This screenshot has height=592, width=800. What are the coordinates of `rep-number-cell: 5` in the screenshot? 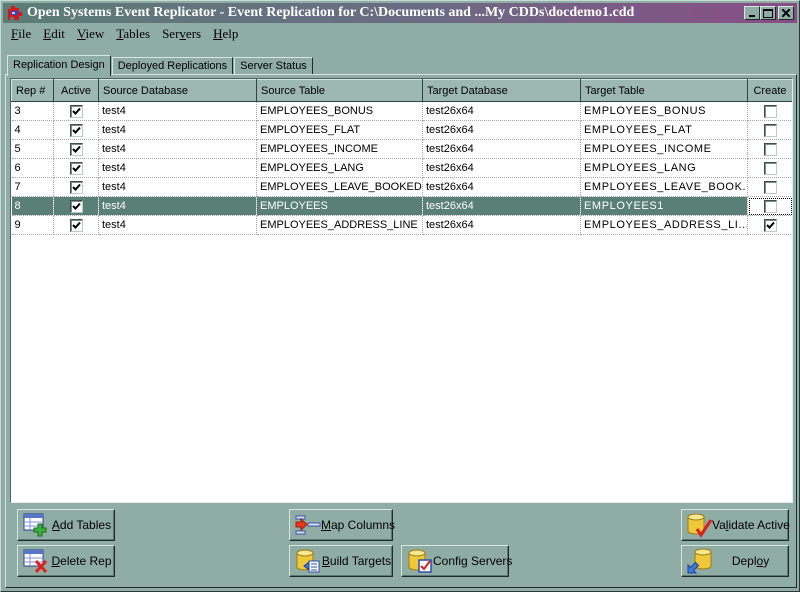 It's located at (32, 149).